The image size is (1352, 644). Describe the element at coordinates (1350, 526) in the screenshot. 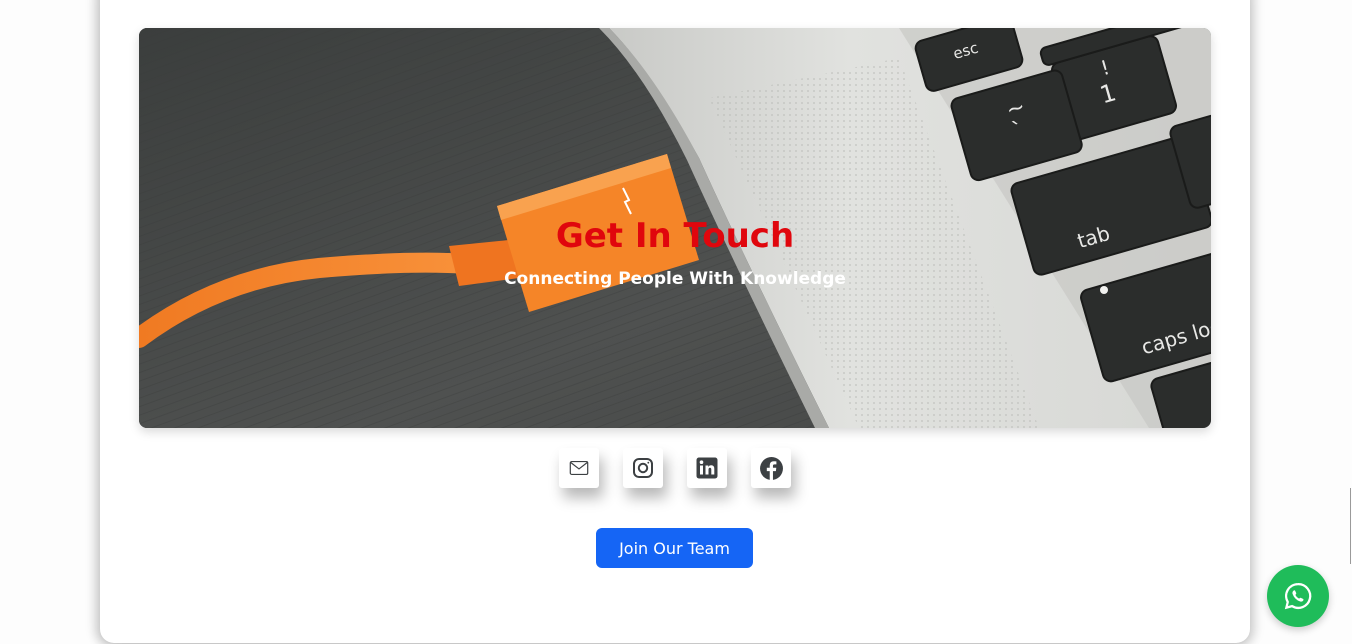

I see `page-edge-line` at that location.